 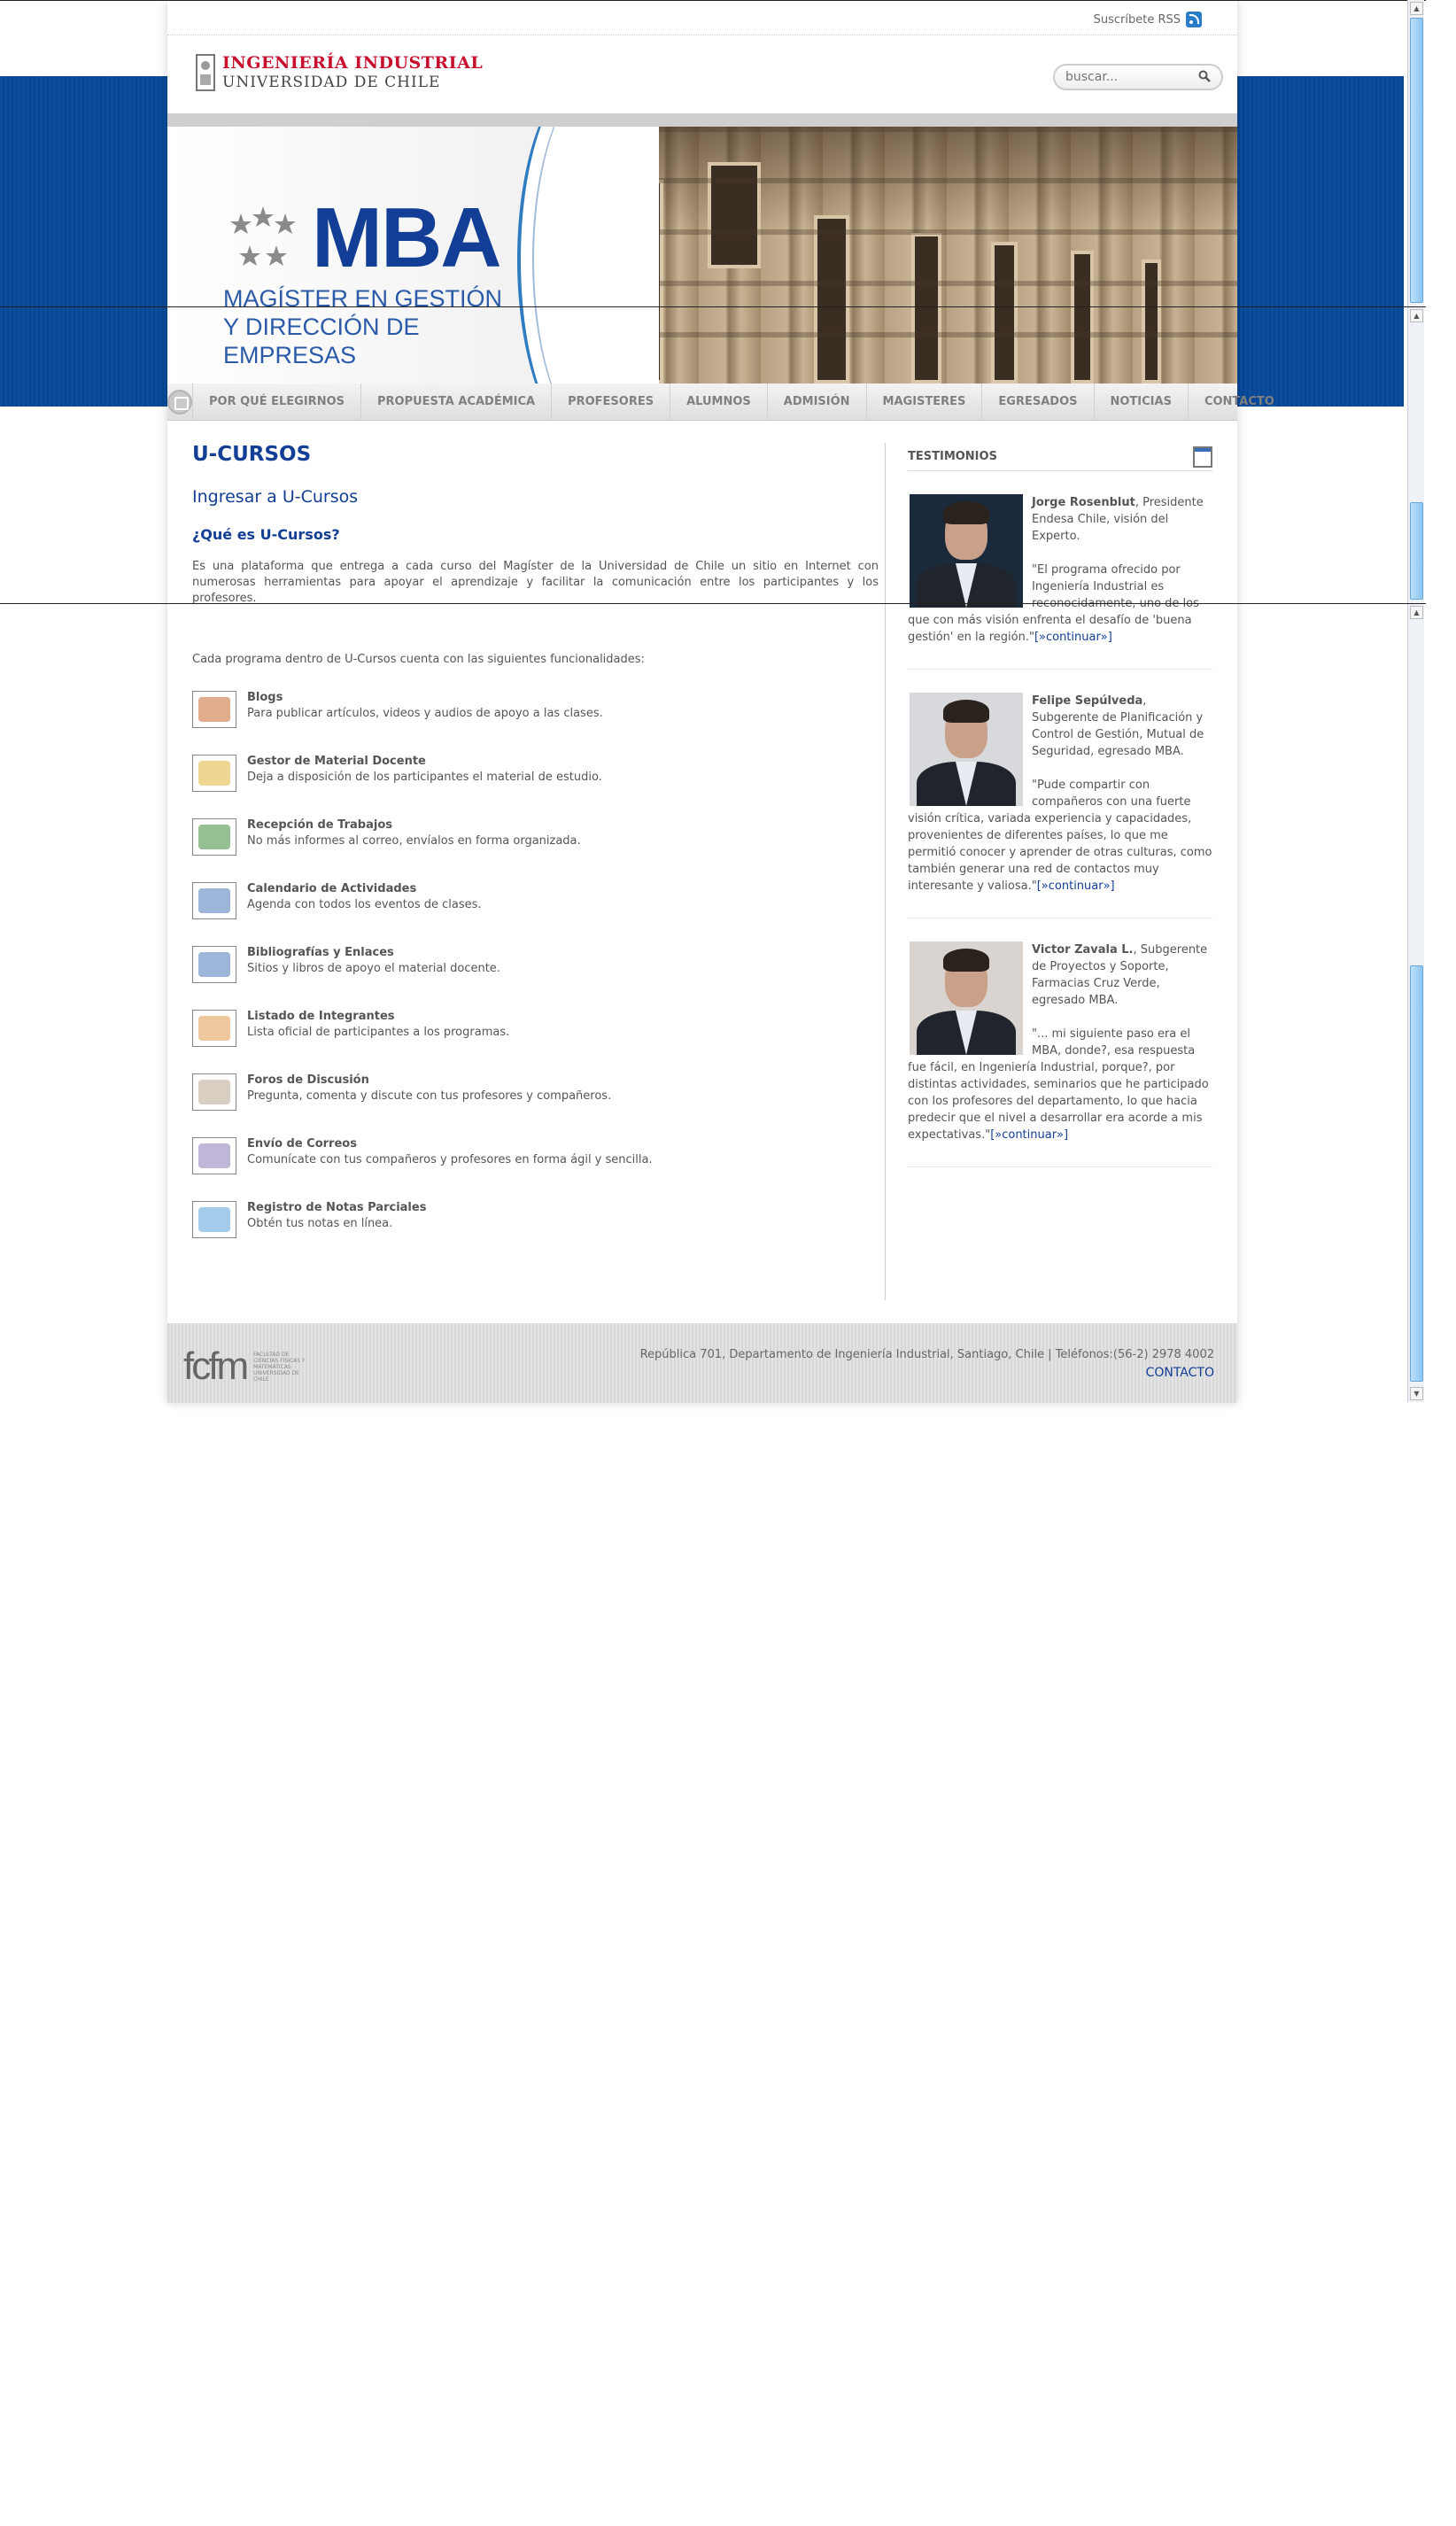 I want to click on scroll-down-arrow: ▼, so click(x=1416, y=1393).